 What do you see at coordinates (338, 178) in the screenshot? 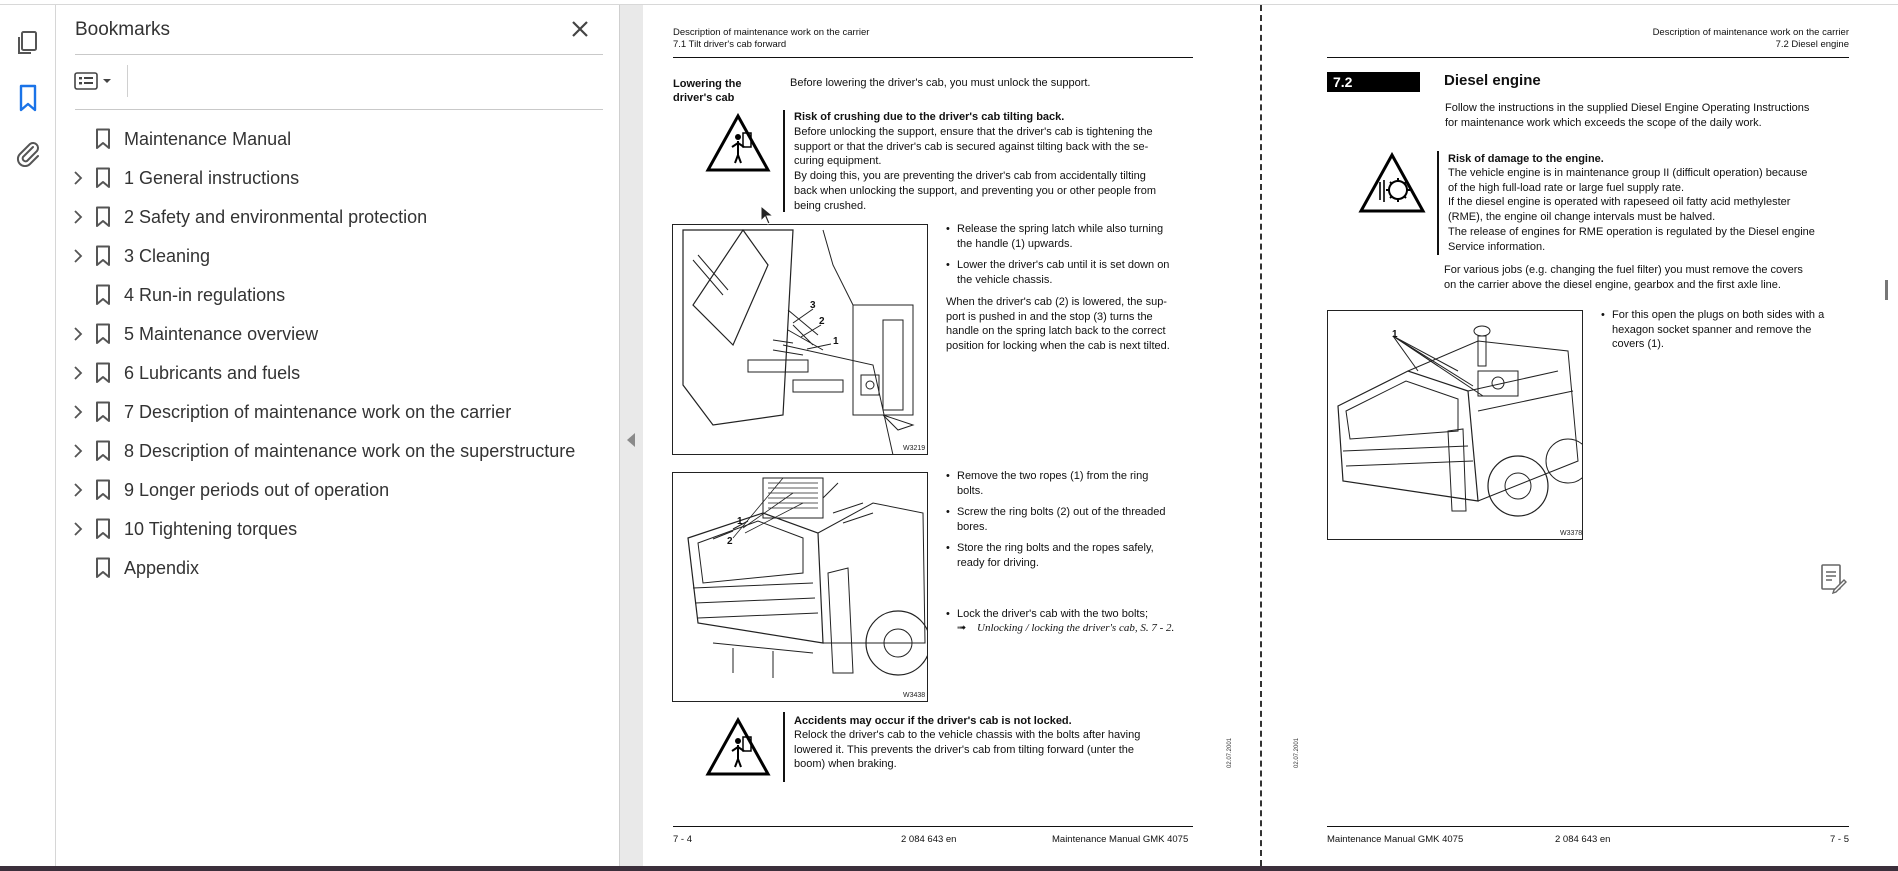
I see `bookmark-item: 1 General instructions` at bounding box center [338, 178].